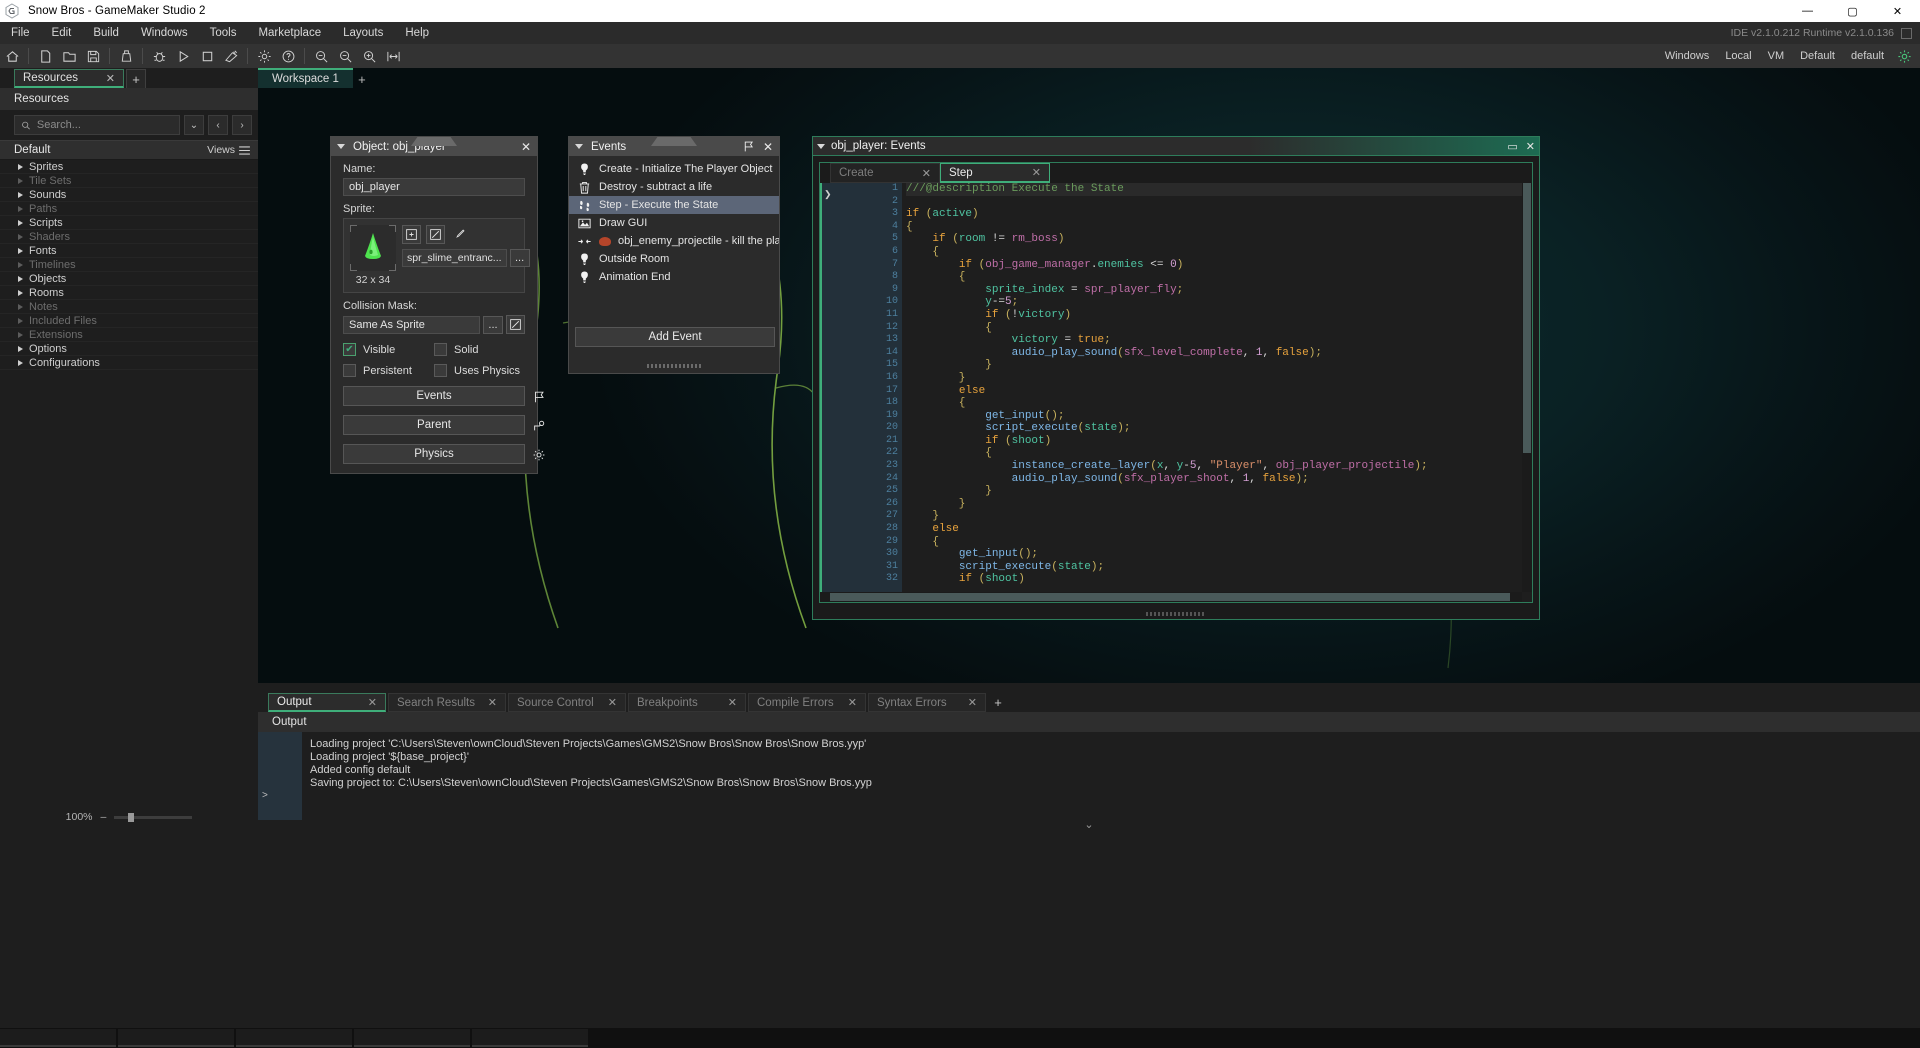 This screenshot has width=1920, height=1048. I want to click on menu-layouts: Layouts, so click(363, 33).